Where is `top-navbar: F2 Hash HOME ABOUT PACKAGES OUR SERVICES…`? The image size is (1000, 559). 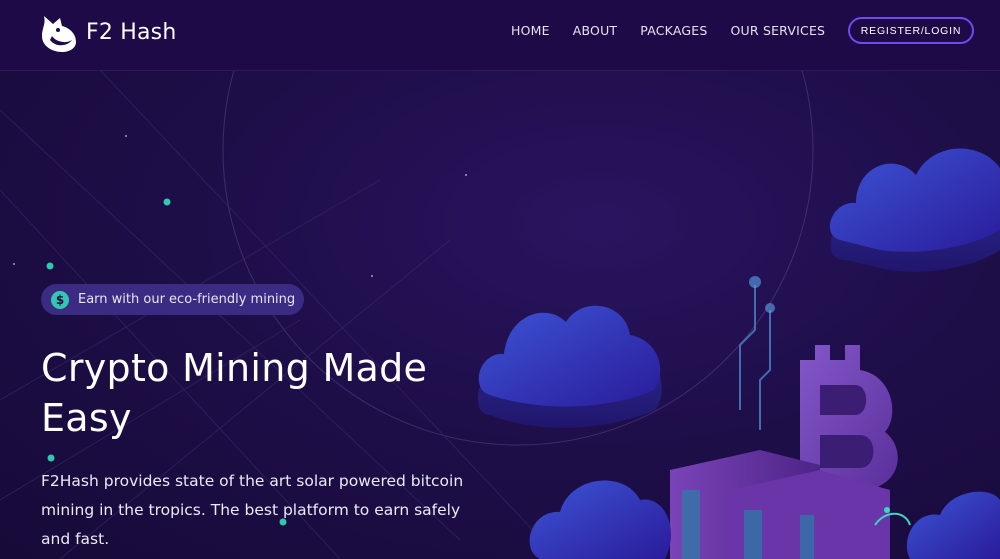
top-navbar: F2 Hash HOME ABOUT PACKAGES OUR SERVICES… is located at coordinates (500, 35).